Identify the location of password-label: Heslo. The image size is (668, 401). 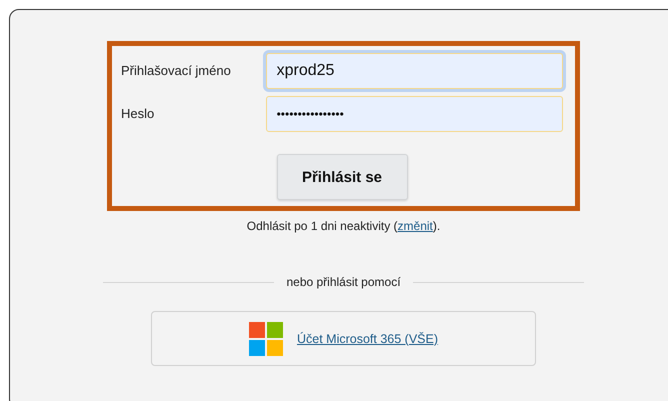
(138, 113).